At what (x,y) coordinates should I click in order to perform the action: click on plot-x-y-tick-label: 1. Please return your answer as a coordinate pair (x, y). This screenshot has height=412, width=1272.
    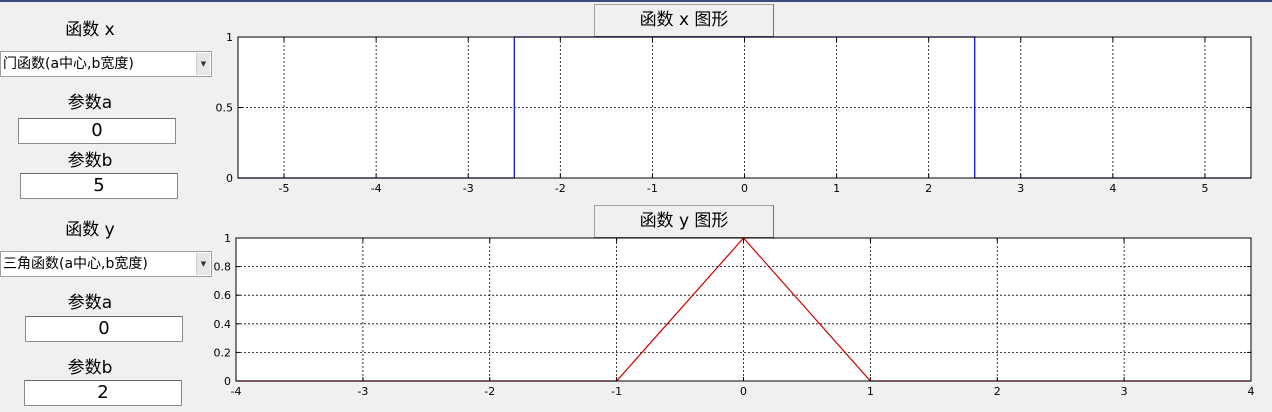
    Looking at the image, I should click on (229, 37).